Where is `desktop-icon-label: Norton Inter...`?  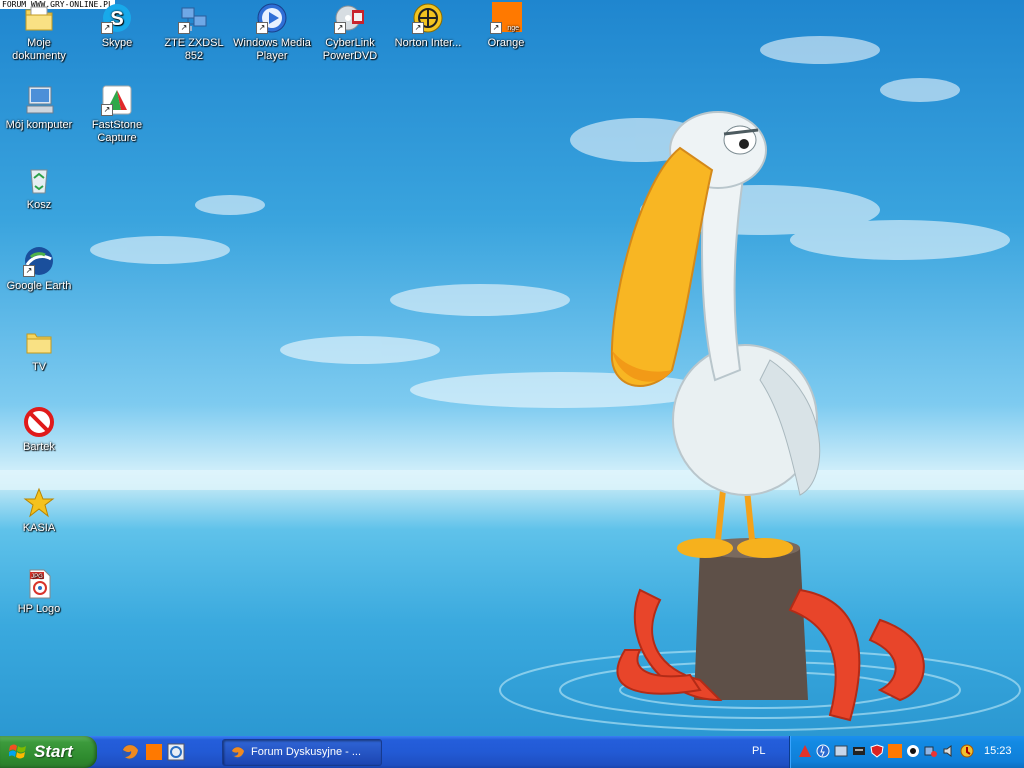 desktop-icon-label: Norton Inter... is located at coordinates (428, 43).